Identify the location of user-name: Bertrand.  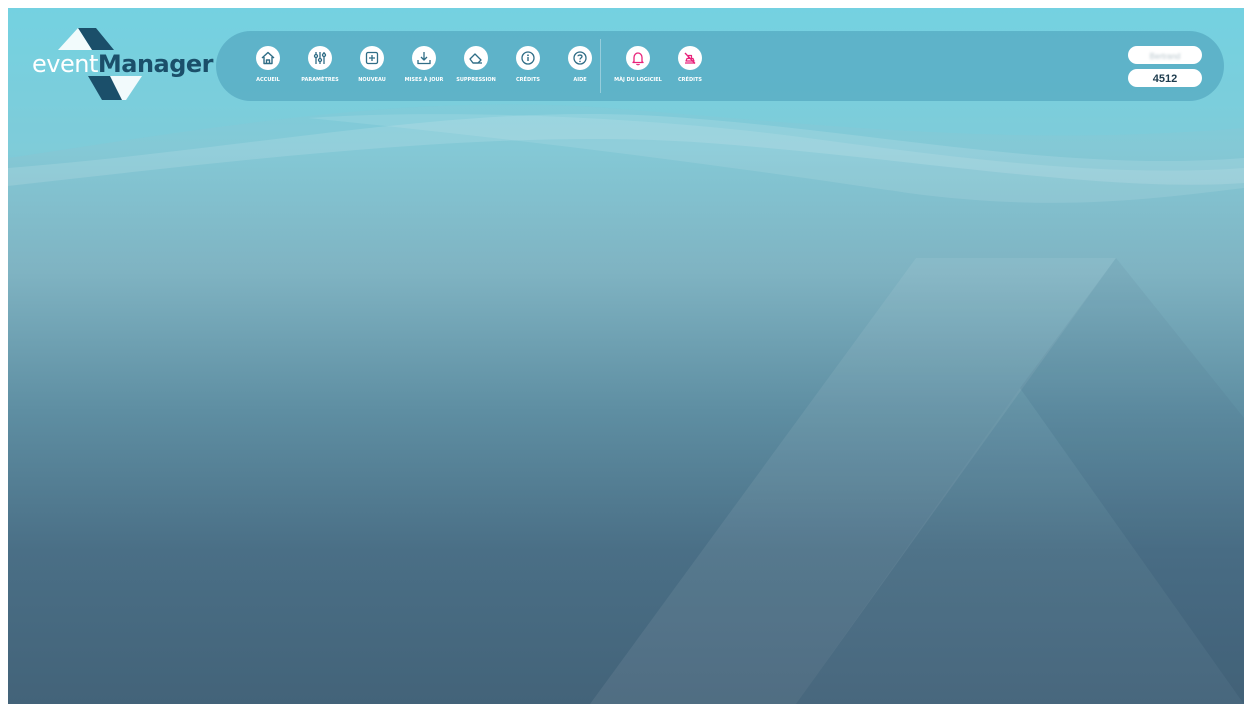
(1165, 56).